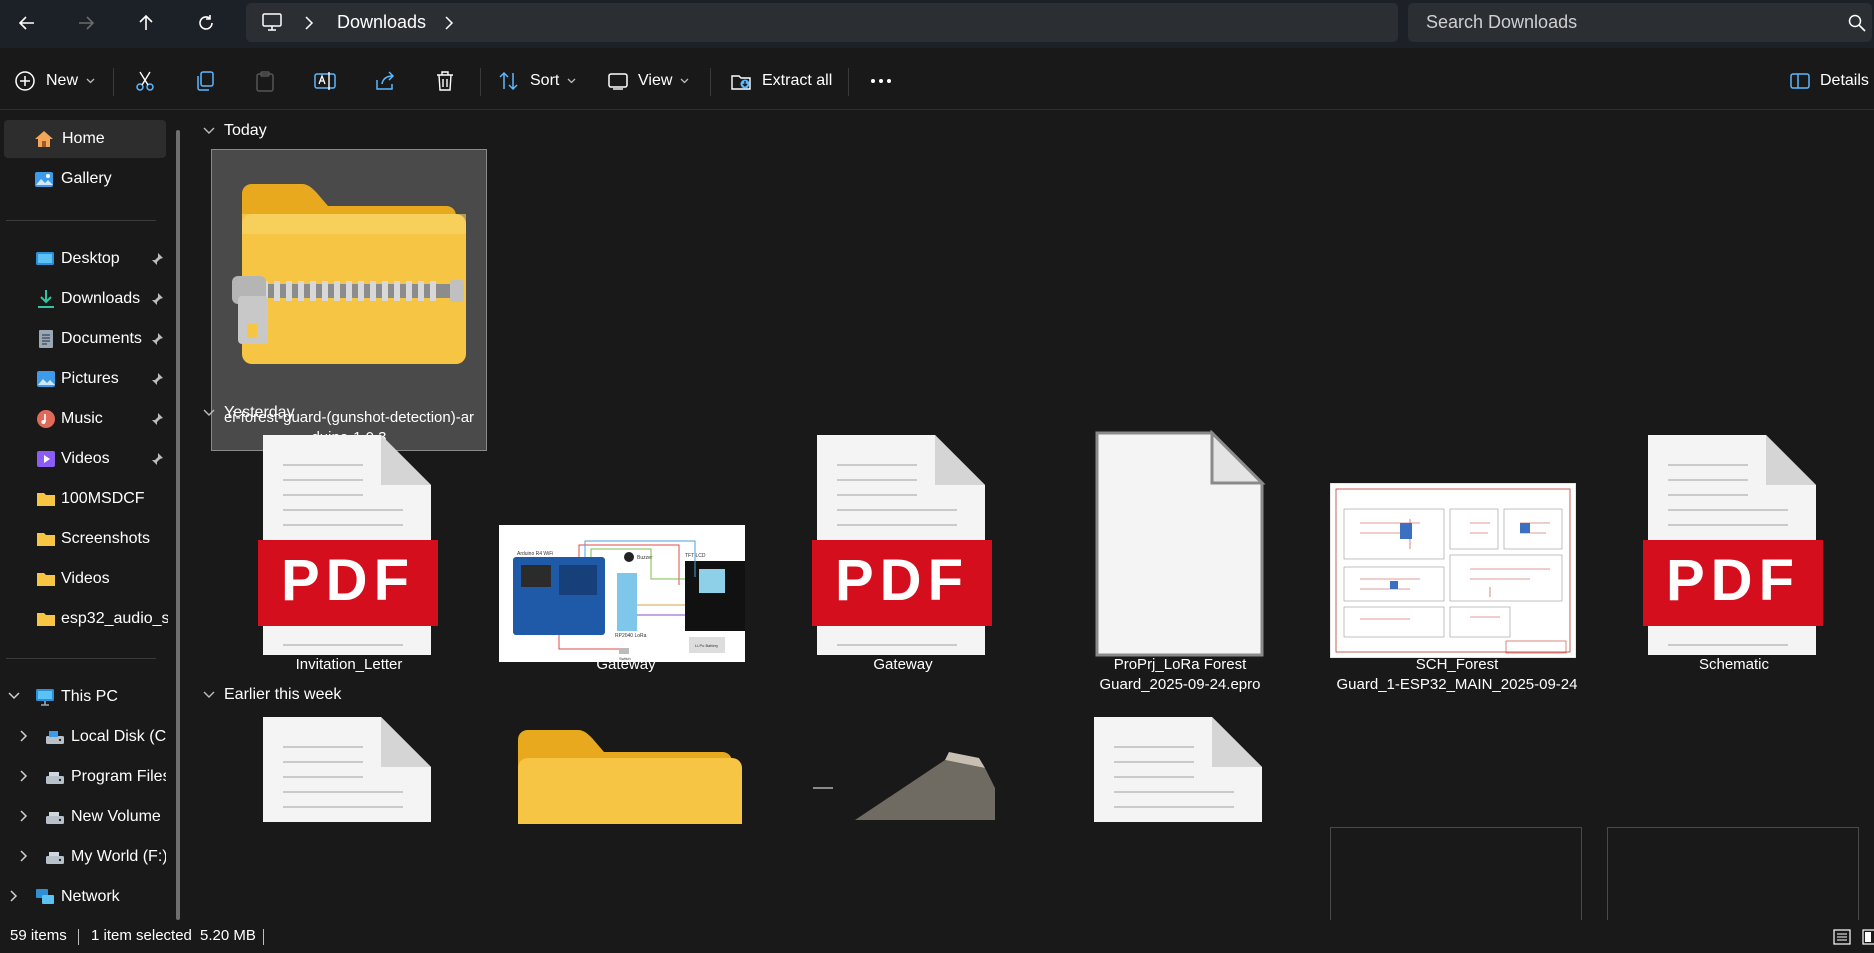  I want to click on sort-button: Sort, so click(537, 81).